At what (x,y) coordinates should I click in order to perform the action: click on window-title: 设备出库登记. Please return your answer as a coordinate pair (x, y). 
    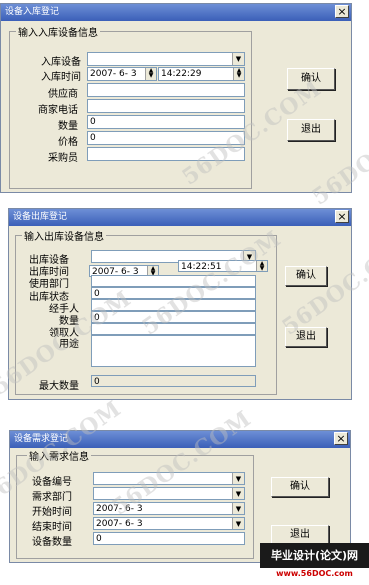
    Looking at the image, I should click on (40, 217).